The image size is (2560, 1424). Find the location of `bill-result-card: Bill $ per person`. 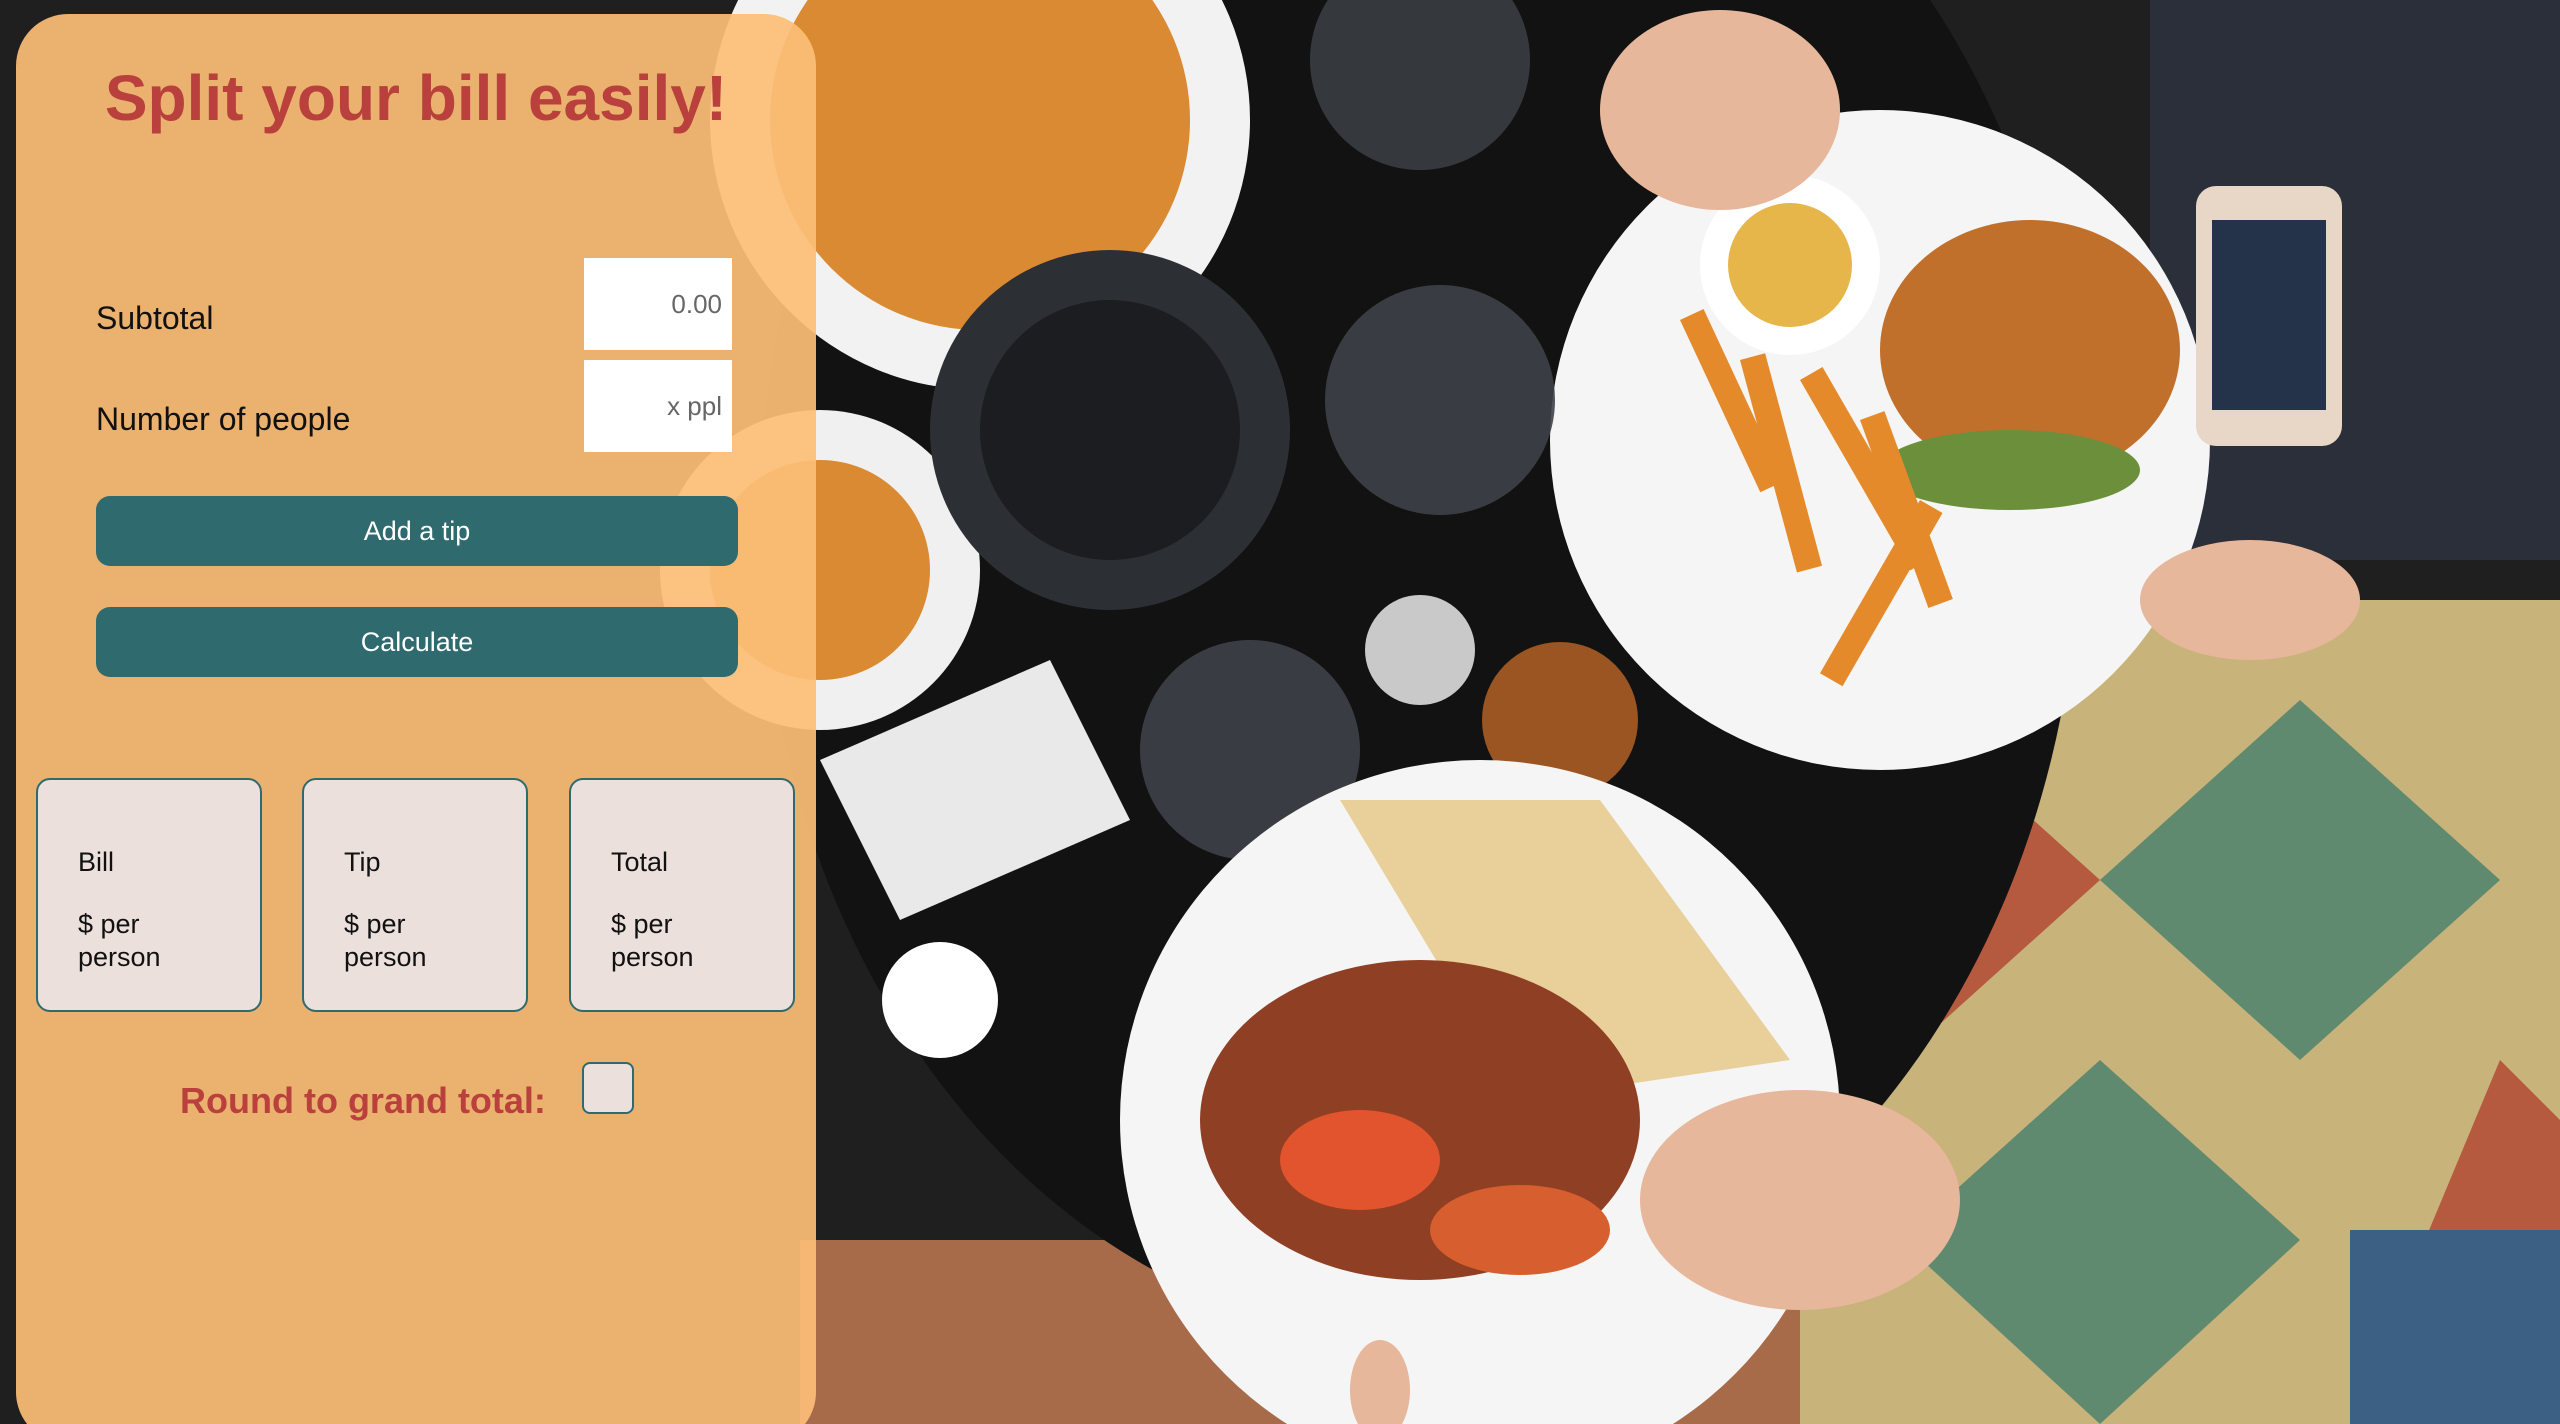

bill-result-card: Bill $ per person is located at coordinates (149, 895).